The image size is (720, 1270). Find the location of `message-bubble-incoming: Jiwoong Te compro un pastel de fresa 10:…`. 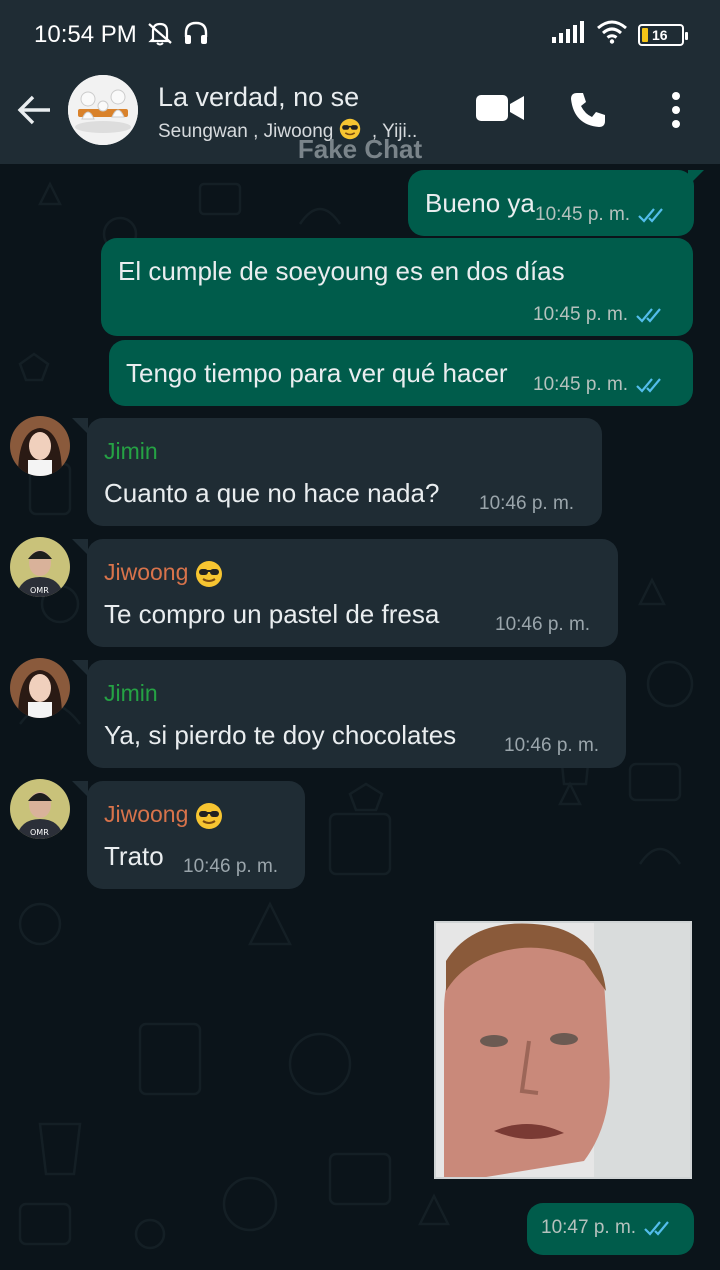

message-bubble-incoming: Jiwoong Te compro un pastel de fresa 10:… is located at coordinates (352, 593).